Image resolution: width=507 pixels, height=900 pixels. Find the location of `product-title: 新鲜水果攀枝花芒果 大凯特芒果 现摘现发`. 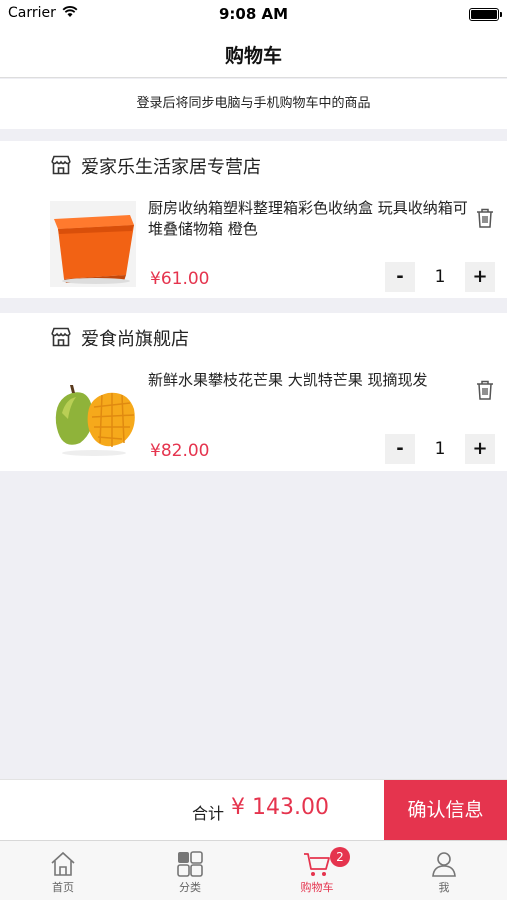

product-title: 新鲜水果攀枝花芒果 大凯特芒果 现摘现发 is located at coordinates (310, 380).